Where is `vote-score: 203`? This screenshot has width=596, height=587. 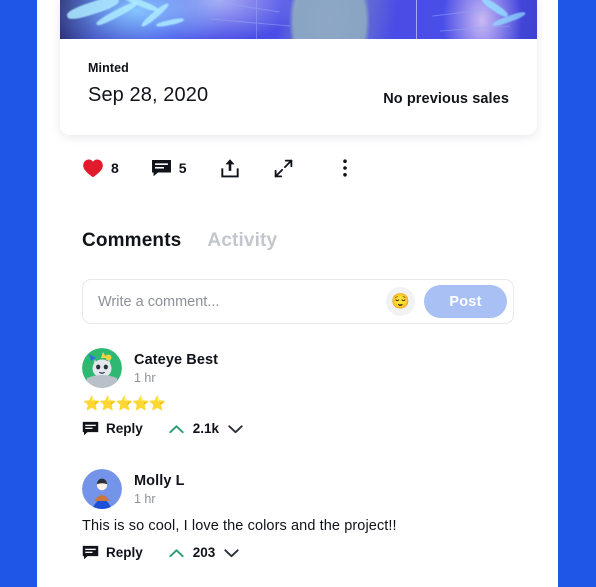
vote-score: 203 is located at coordinates (204, 552).